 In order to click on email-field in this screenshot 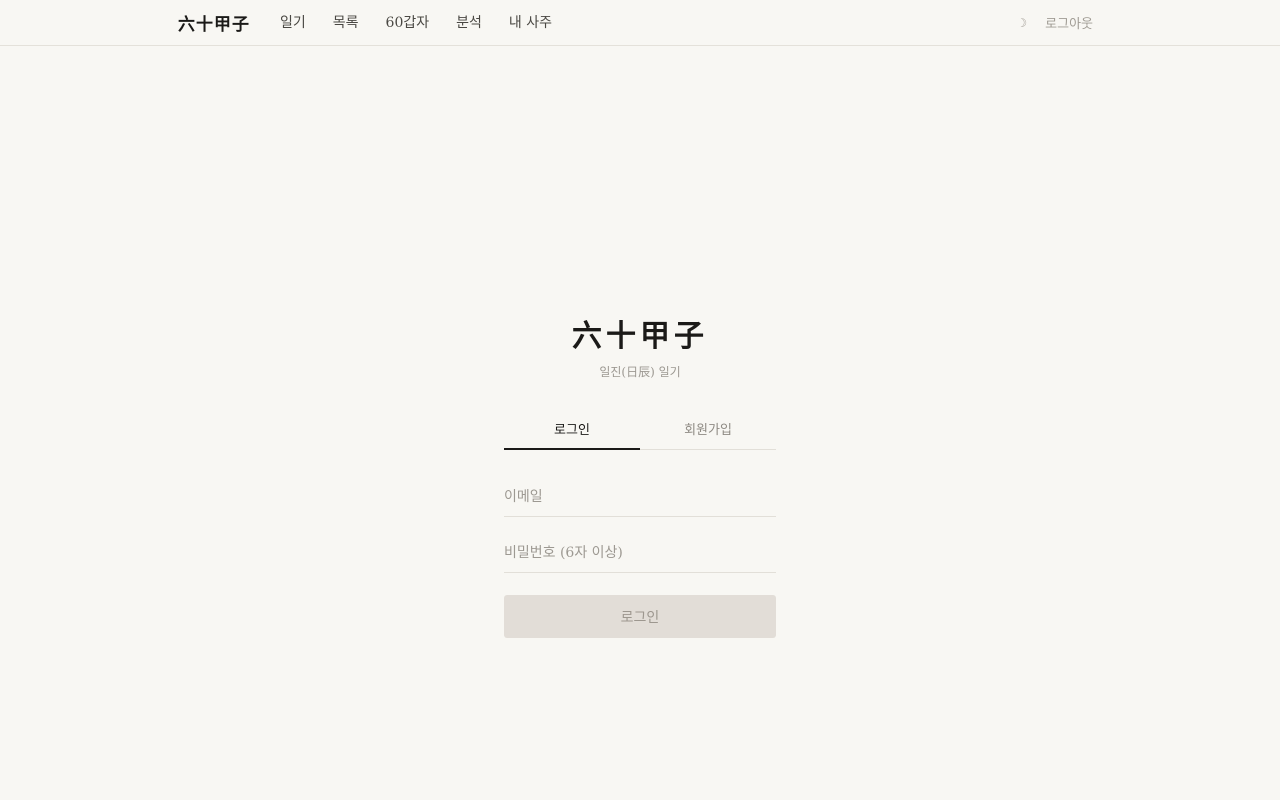, I will do `click(640, 503)`.